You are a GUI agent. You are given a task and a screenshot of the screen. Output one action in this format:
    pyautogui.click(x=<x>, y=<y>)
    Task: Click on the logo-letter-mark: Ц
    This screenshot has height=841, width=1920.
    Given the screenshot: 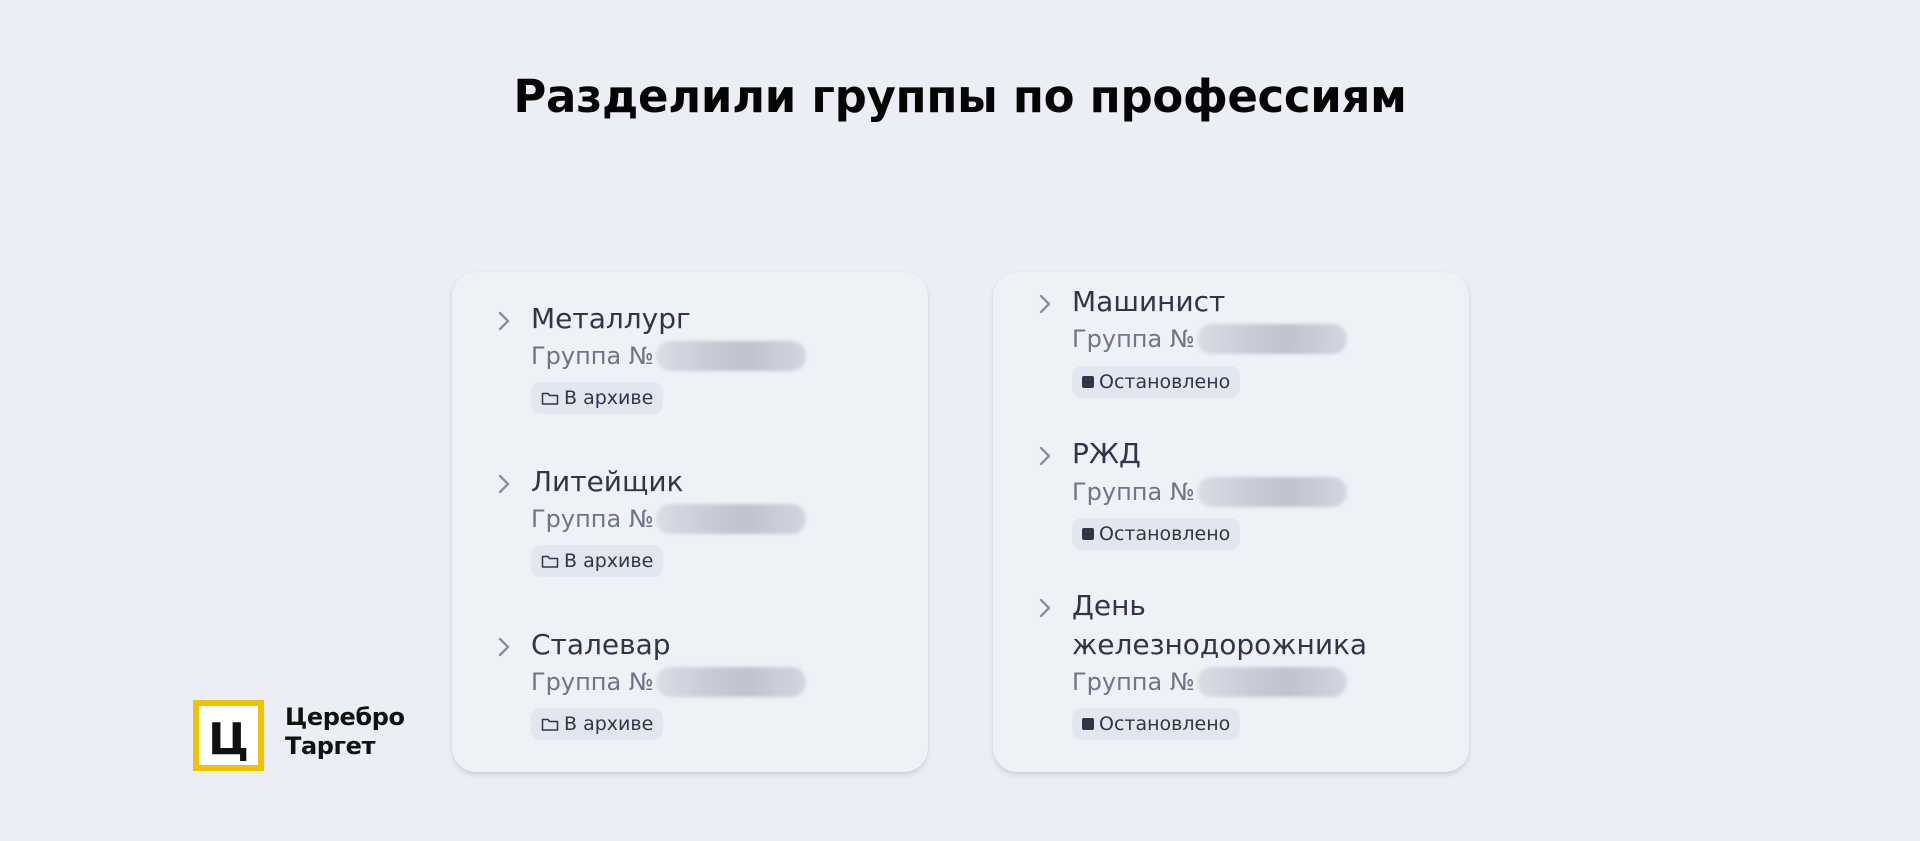 What is the action you would take?
    pyautogui.click(x=228, y=739)
    